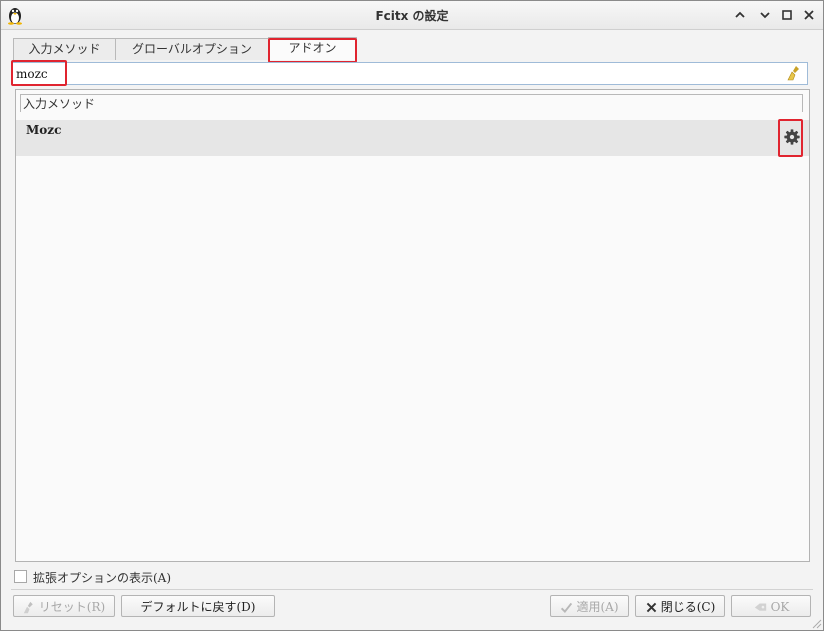 The width and height of the screenshot is (824, 631). Describe the element at coordinates (312, 50) in the screenshot. I see `tab-highlight-box` at that location.